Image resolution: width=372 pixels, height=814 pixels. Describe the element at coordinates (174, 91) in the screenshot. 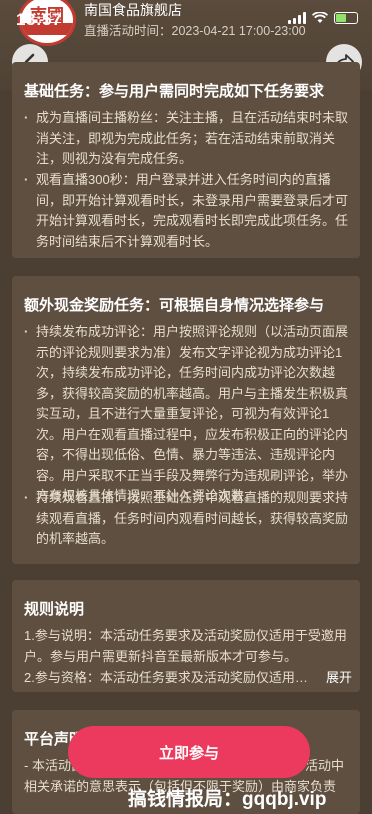

I see `basic-tasks-title: 基础任务：参与用户需同时完成如下任务要求` at that location.